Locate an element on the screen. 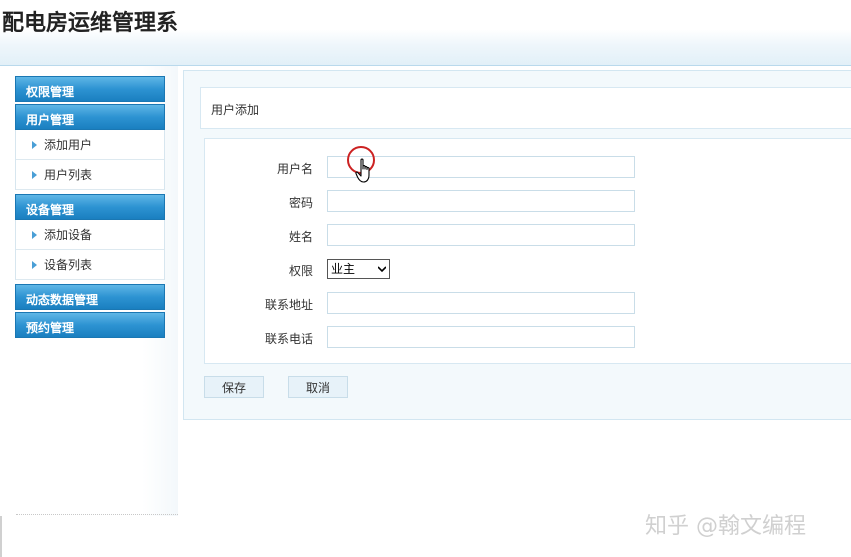 This screenshot has height=557, width=851. save-button: 保存 is located at coordinates (234, 387).